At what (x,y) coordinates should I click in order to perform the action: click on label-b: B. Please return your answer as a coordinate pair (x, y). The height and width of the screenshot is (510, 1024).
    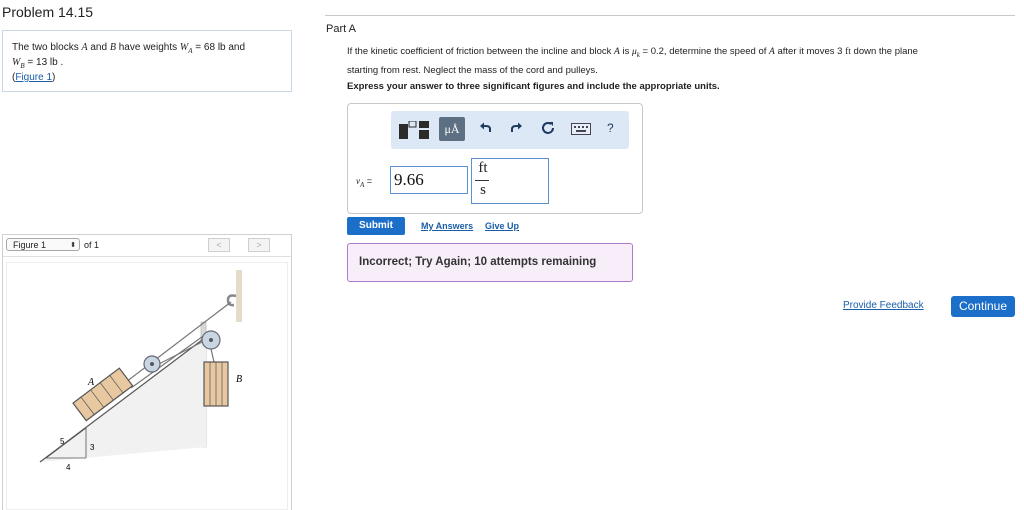
    Looking at the image, I should click on (239, 379).